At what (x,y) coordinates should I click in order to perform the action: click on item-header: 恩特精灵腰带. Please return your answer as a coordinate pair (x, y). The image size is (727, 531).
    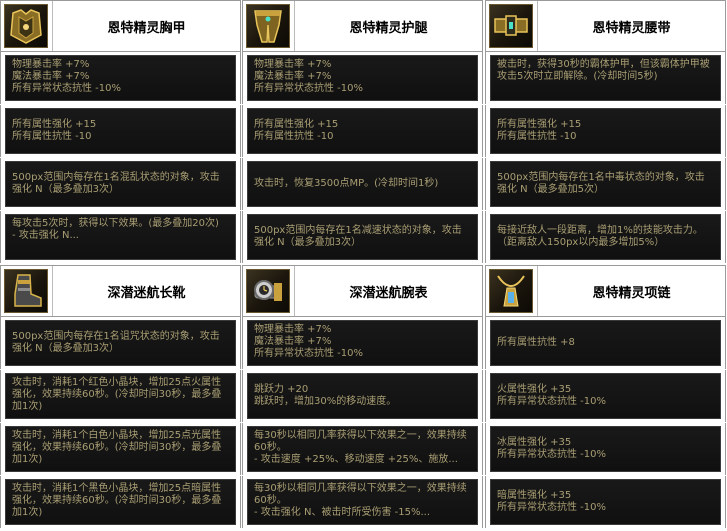
    Looking at the image, I should click on (605, 26).